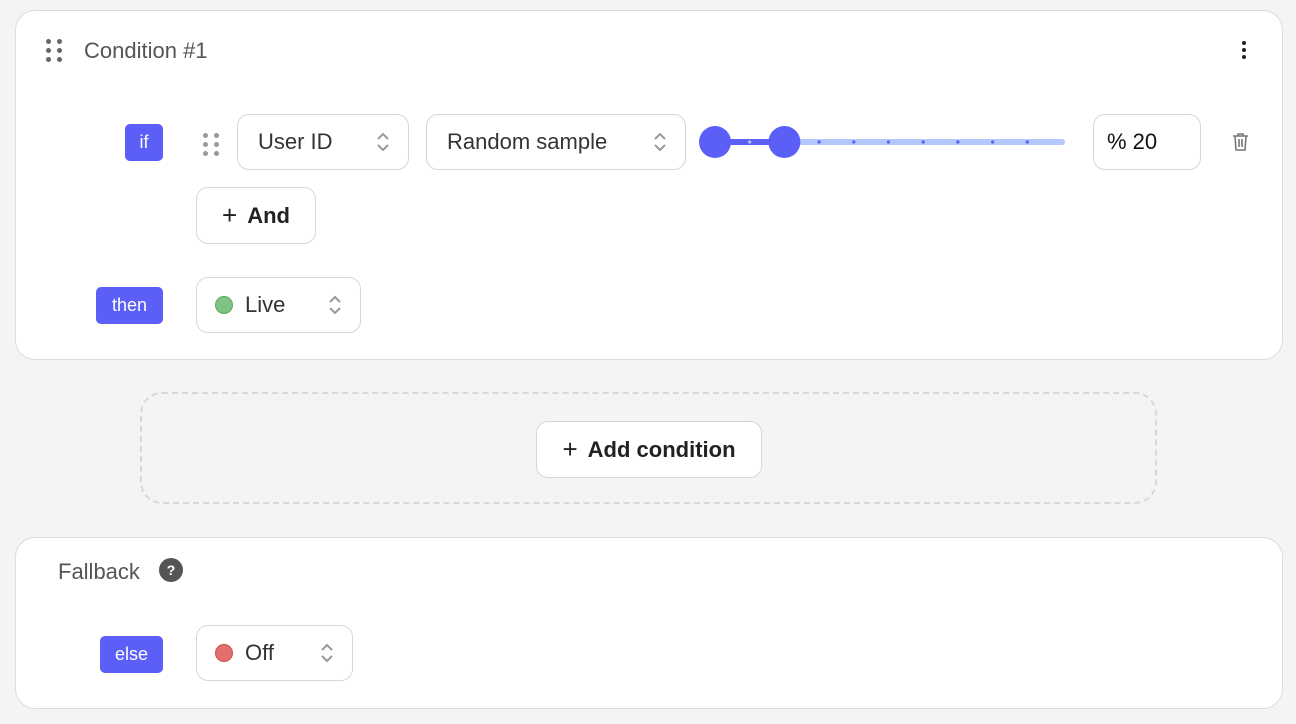 This screenshot has height=724, width=1296. What do you see at coordinates (131, 654) in the screenshot?
I see `else-badge: else` at bounding box center [131, 654].